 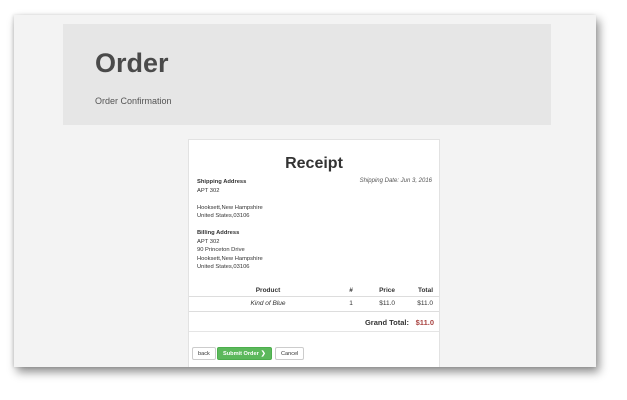 I want to click on shipping-date: Shipping Date: Jun 3, 2016, so click(x=395, y=181).